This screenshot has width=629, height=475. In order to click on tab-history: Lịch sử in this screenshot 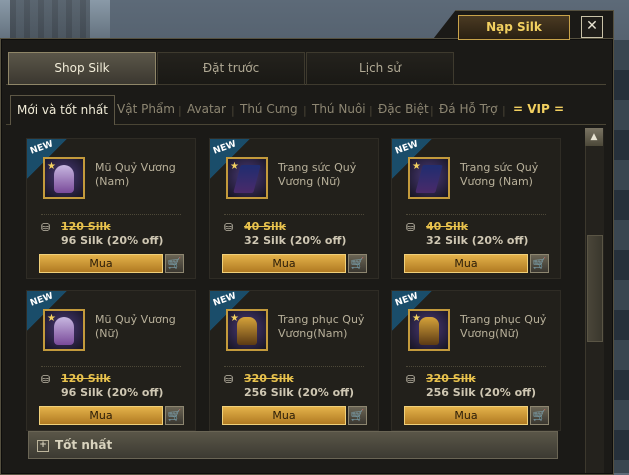, I will do `click(380, 68)`.